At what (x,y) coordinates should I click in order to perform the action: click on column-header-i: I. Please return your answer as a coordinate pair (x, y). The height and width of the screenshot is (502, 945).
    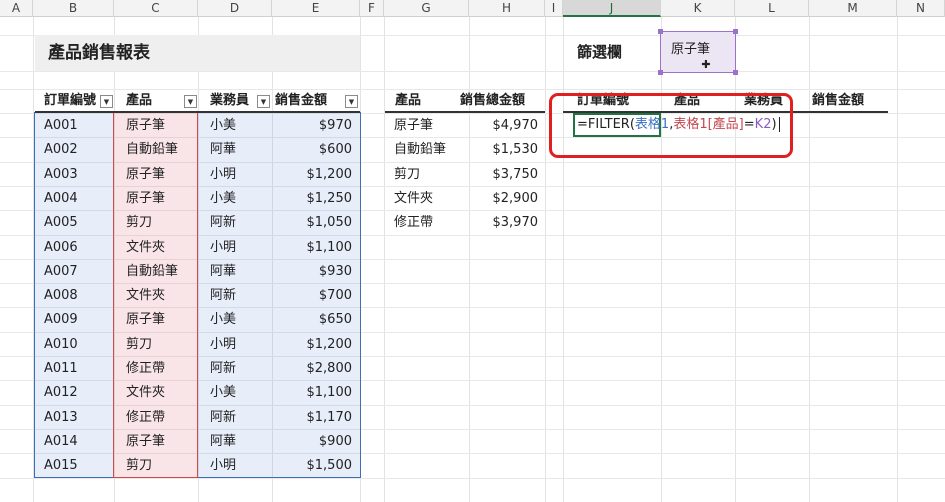
    Looking at the image, I should click on (554, 8).